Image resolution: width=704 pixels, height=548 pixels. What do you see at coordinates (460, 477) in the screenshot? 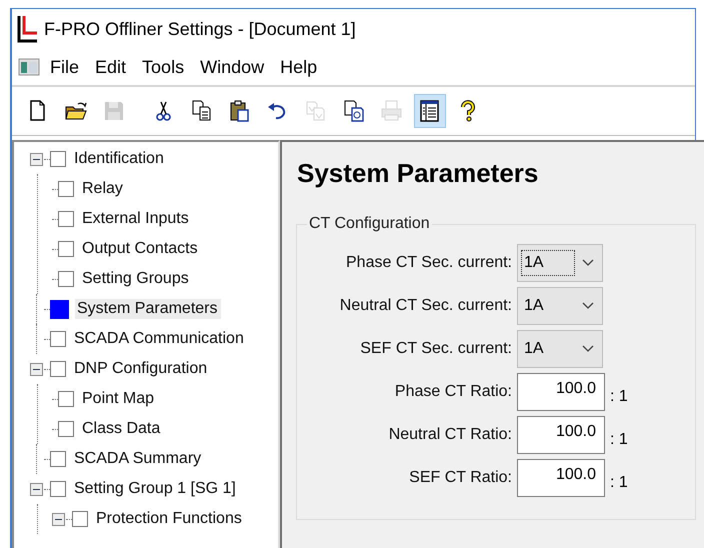
I see `field-label: SEF CT Ratio:` at bounding box center [460, 477].